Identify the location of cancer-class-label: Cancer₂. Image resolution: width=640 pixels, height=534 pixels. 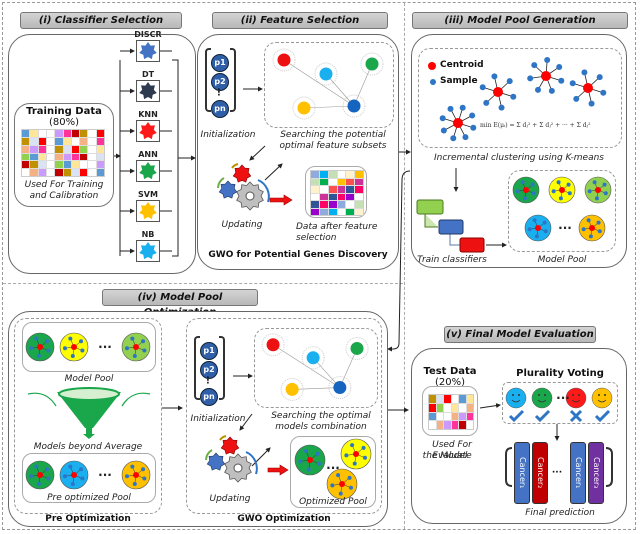
(540, 473).